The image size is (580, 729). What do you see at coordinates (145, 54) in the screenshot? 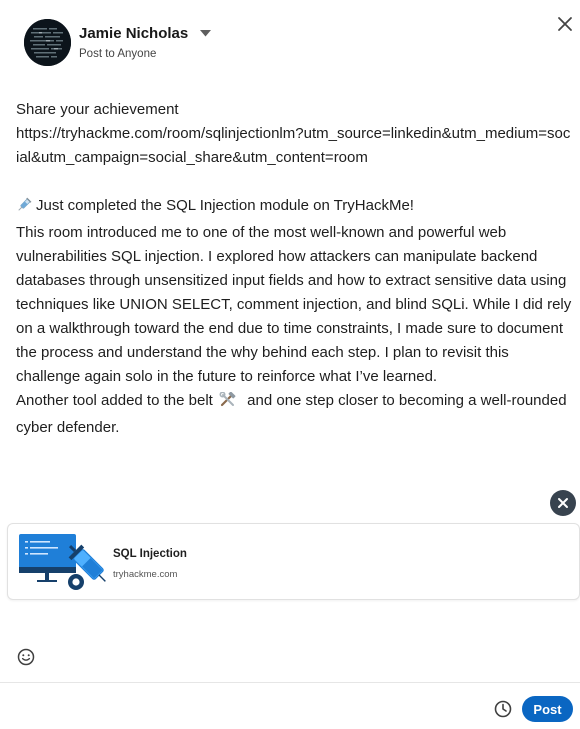
I see `post-visibility: Post to Anyone` at bounding box center [145, 54].